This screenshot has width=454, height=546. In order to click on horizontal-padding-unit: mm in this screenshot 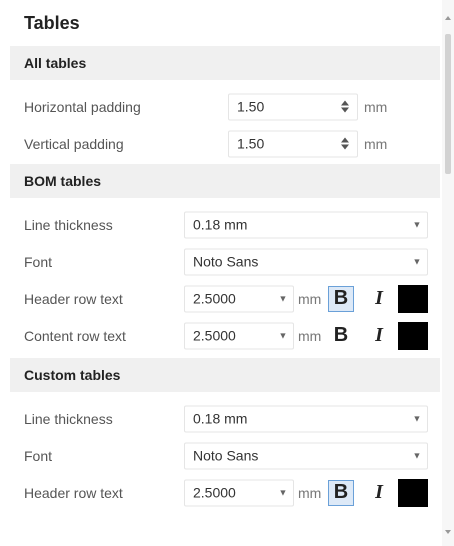, I will do `click(376, 106)`.